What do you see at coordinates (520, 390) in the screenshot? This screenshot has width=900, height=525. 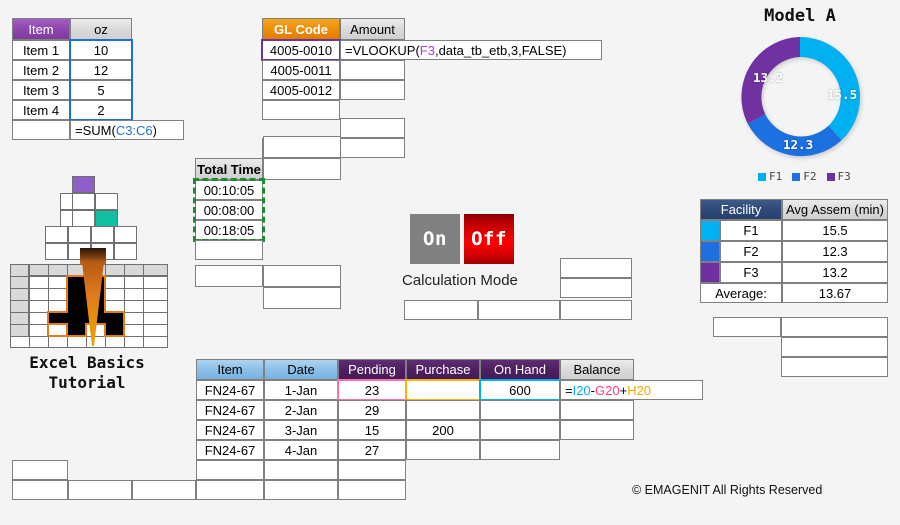 I see `onhand-cell-selection` at bounding box center [520, 390].